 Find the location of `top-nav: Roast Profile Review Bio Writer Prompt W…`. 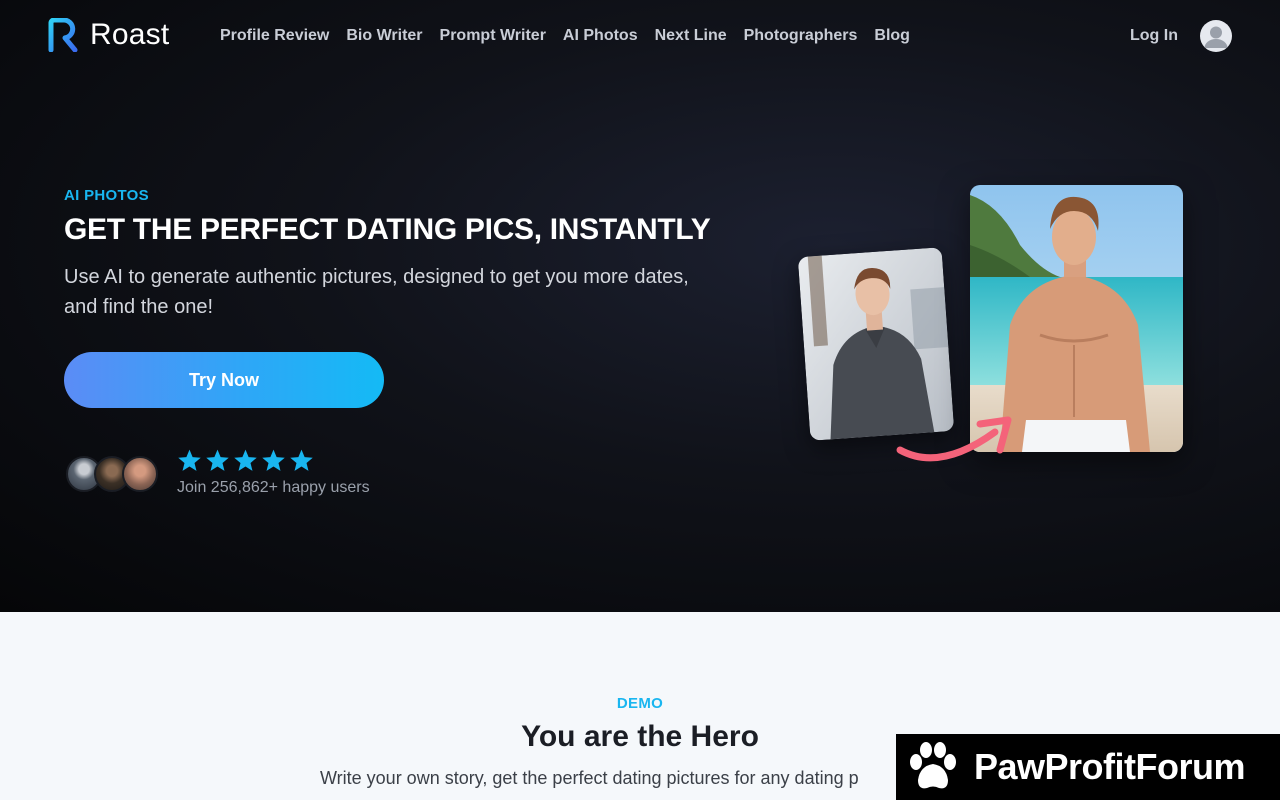

top-nav: Roast Profile Review Bio Writer Prompt W… is located at coordinates (640, 36).